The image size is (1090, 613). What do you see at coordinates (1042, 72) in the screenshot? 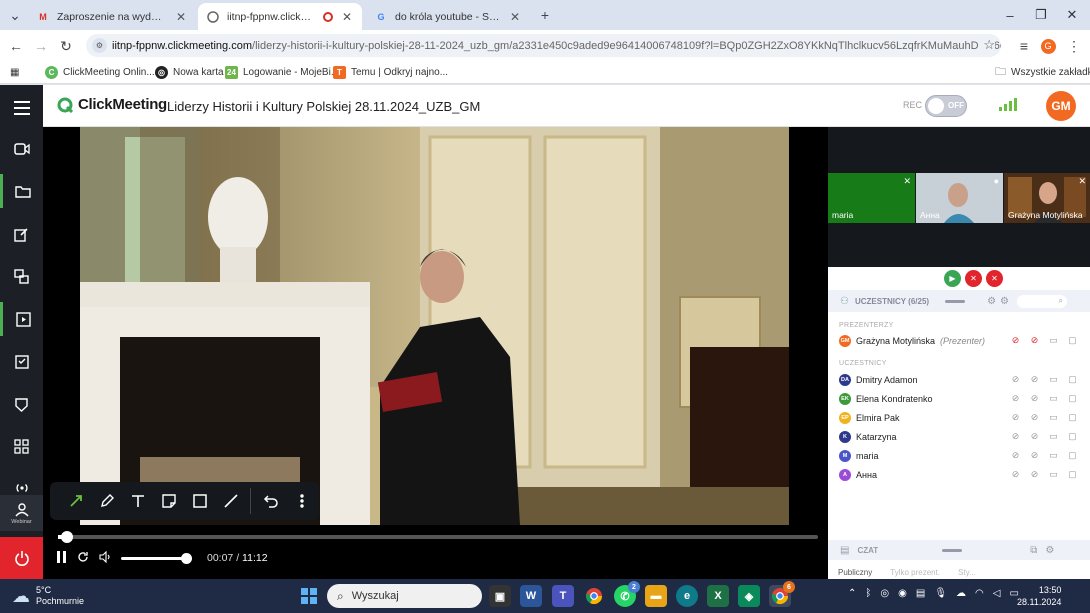
I see `all-bookmarks: 🗀 Wszystkie zakładki` at bounding box center [1042, 72].